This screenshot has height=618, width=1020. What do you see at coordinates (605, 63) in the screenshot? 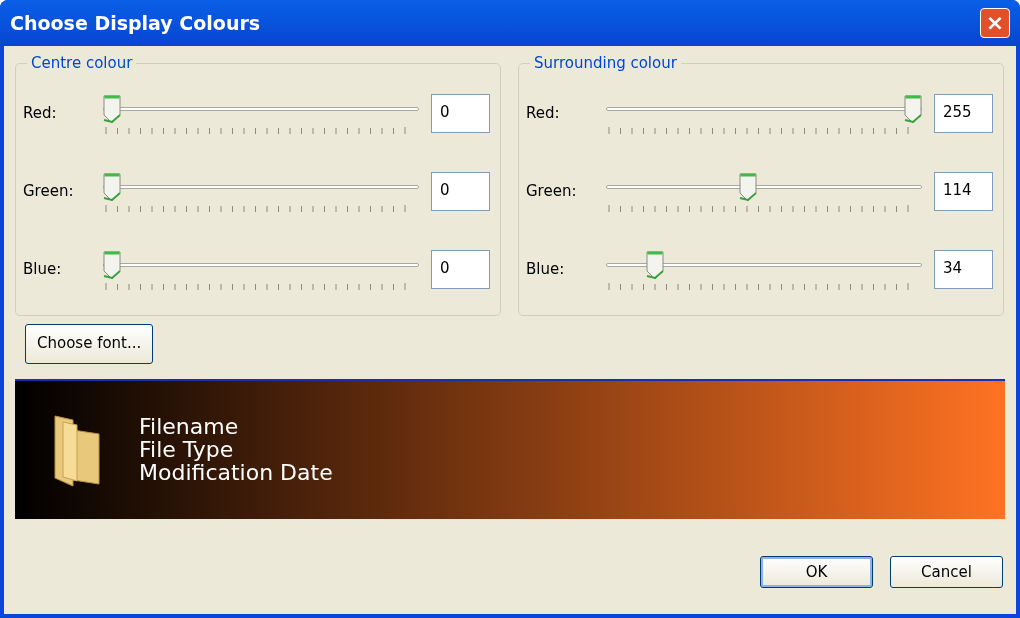
I see `group-title: Surrounding colour` at bounding box center [605, 63].